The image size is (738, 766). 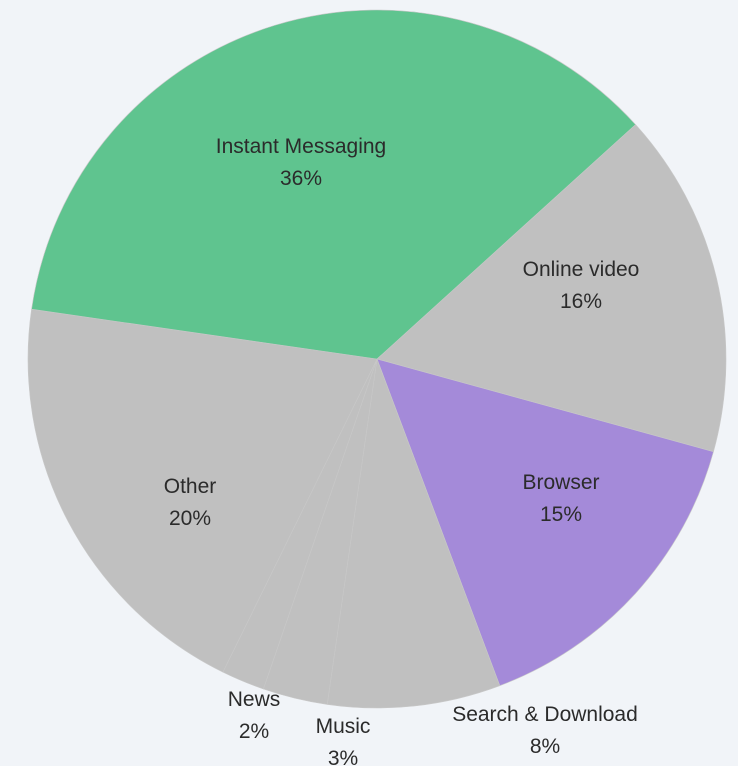 What do you see at coordinates (561, 514) in the screenshot?
I see `slice-label-percent: 15%` at bounding box center [561, 514].